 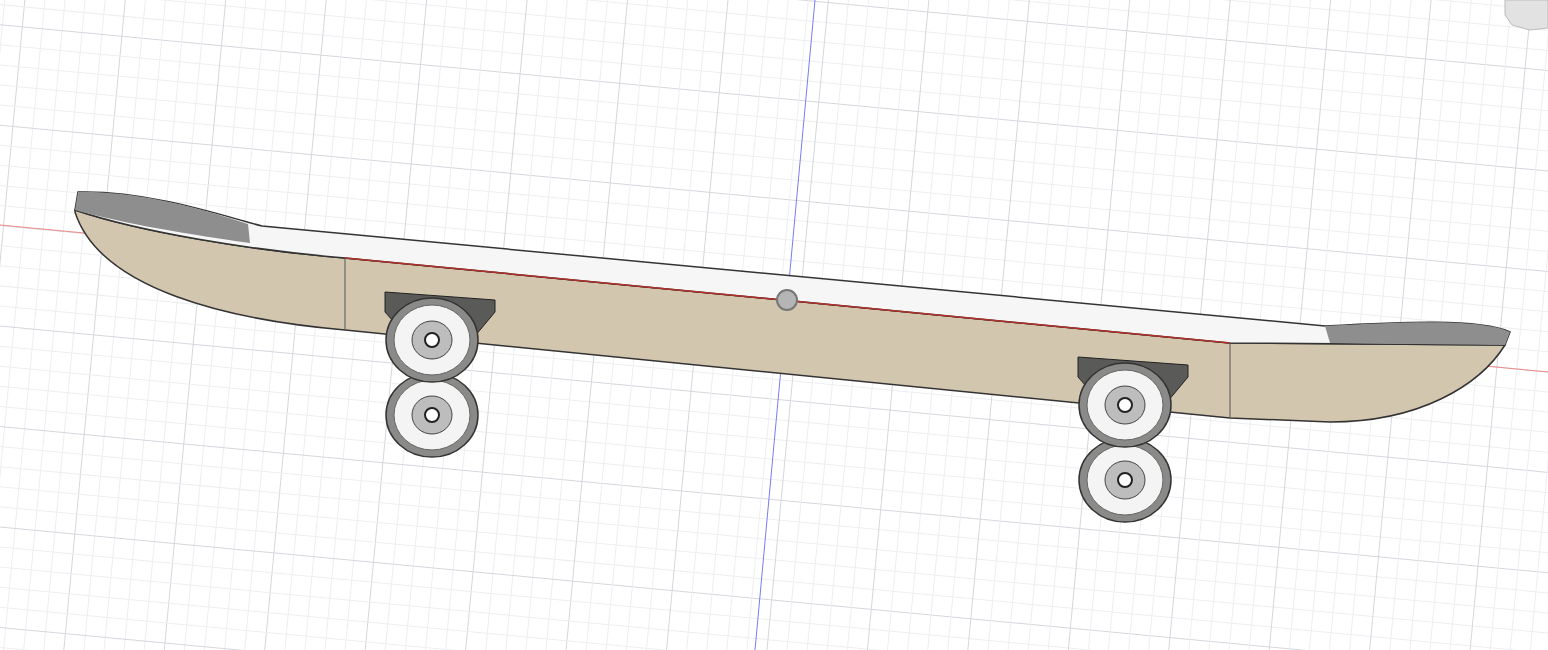 What do you see at coordinates (1526, 15) in the screenshot?
I see `view-cube-icon` at bounding box center [1526, 15].